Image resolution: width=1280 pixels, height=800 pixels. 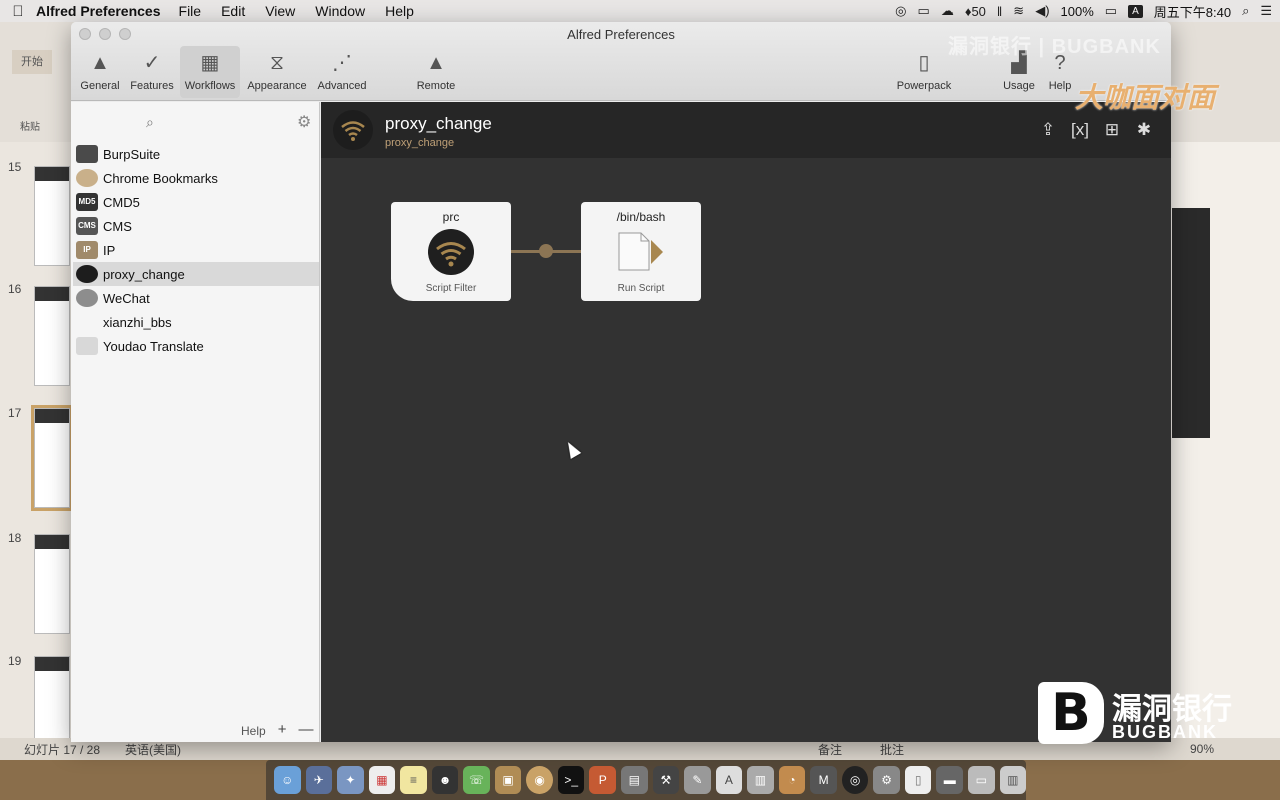 What do you see at coordinates (823, 780) in the screenshot?
I see `mweb-icon: M` at bounding box center [823, 780].